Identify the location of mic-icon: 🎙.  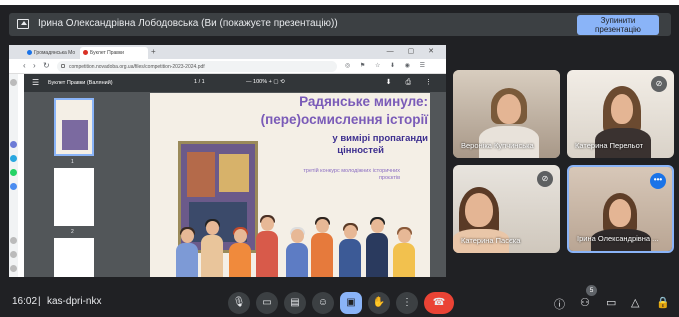
(239, 303).